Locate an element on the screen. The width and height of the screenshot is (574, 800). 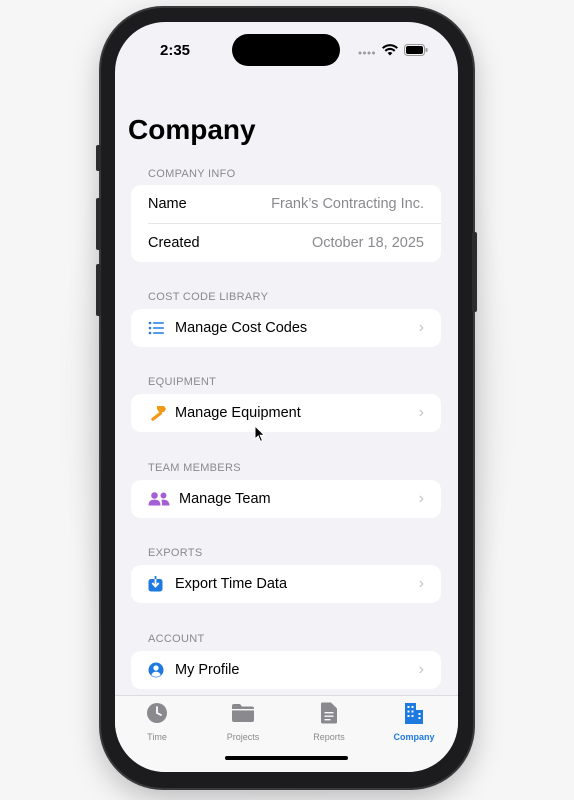
manage-equipment-row: Manage Equipment › is located at coordinates (286, 413).